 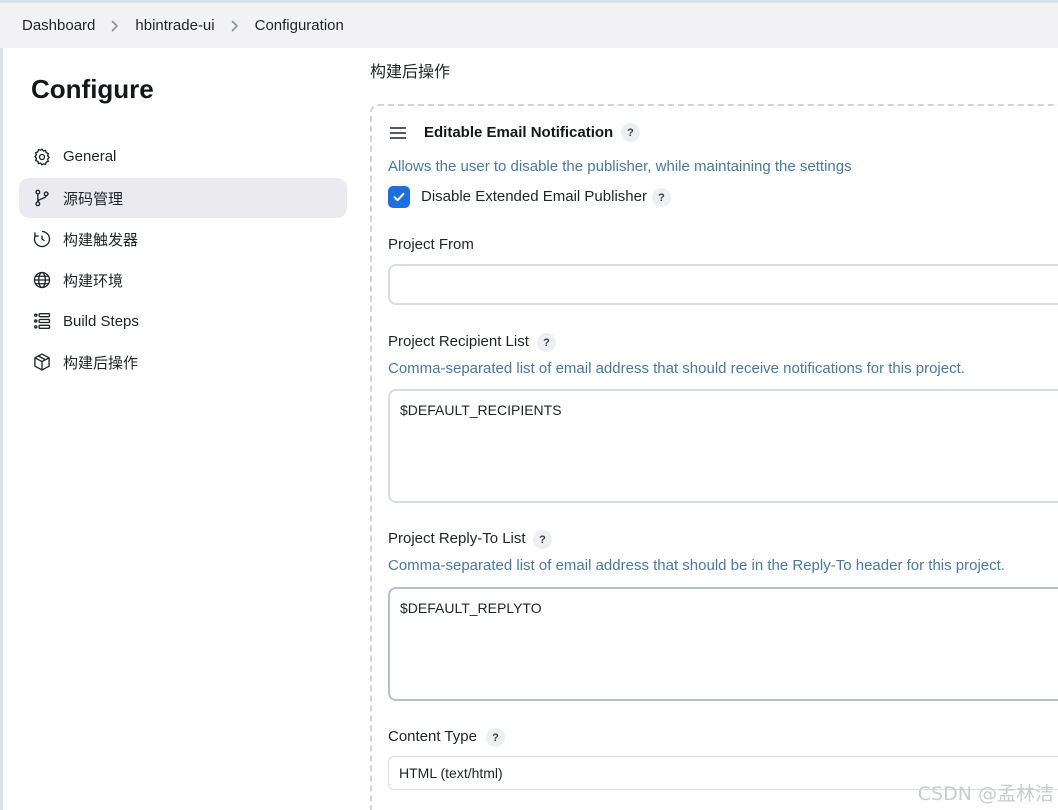 I want to click on sidebar-item-environment: 构建环境, so click(x=183, y=280).